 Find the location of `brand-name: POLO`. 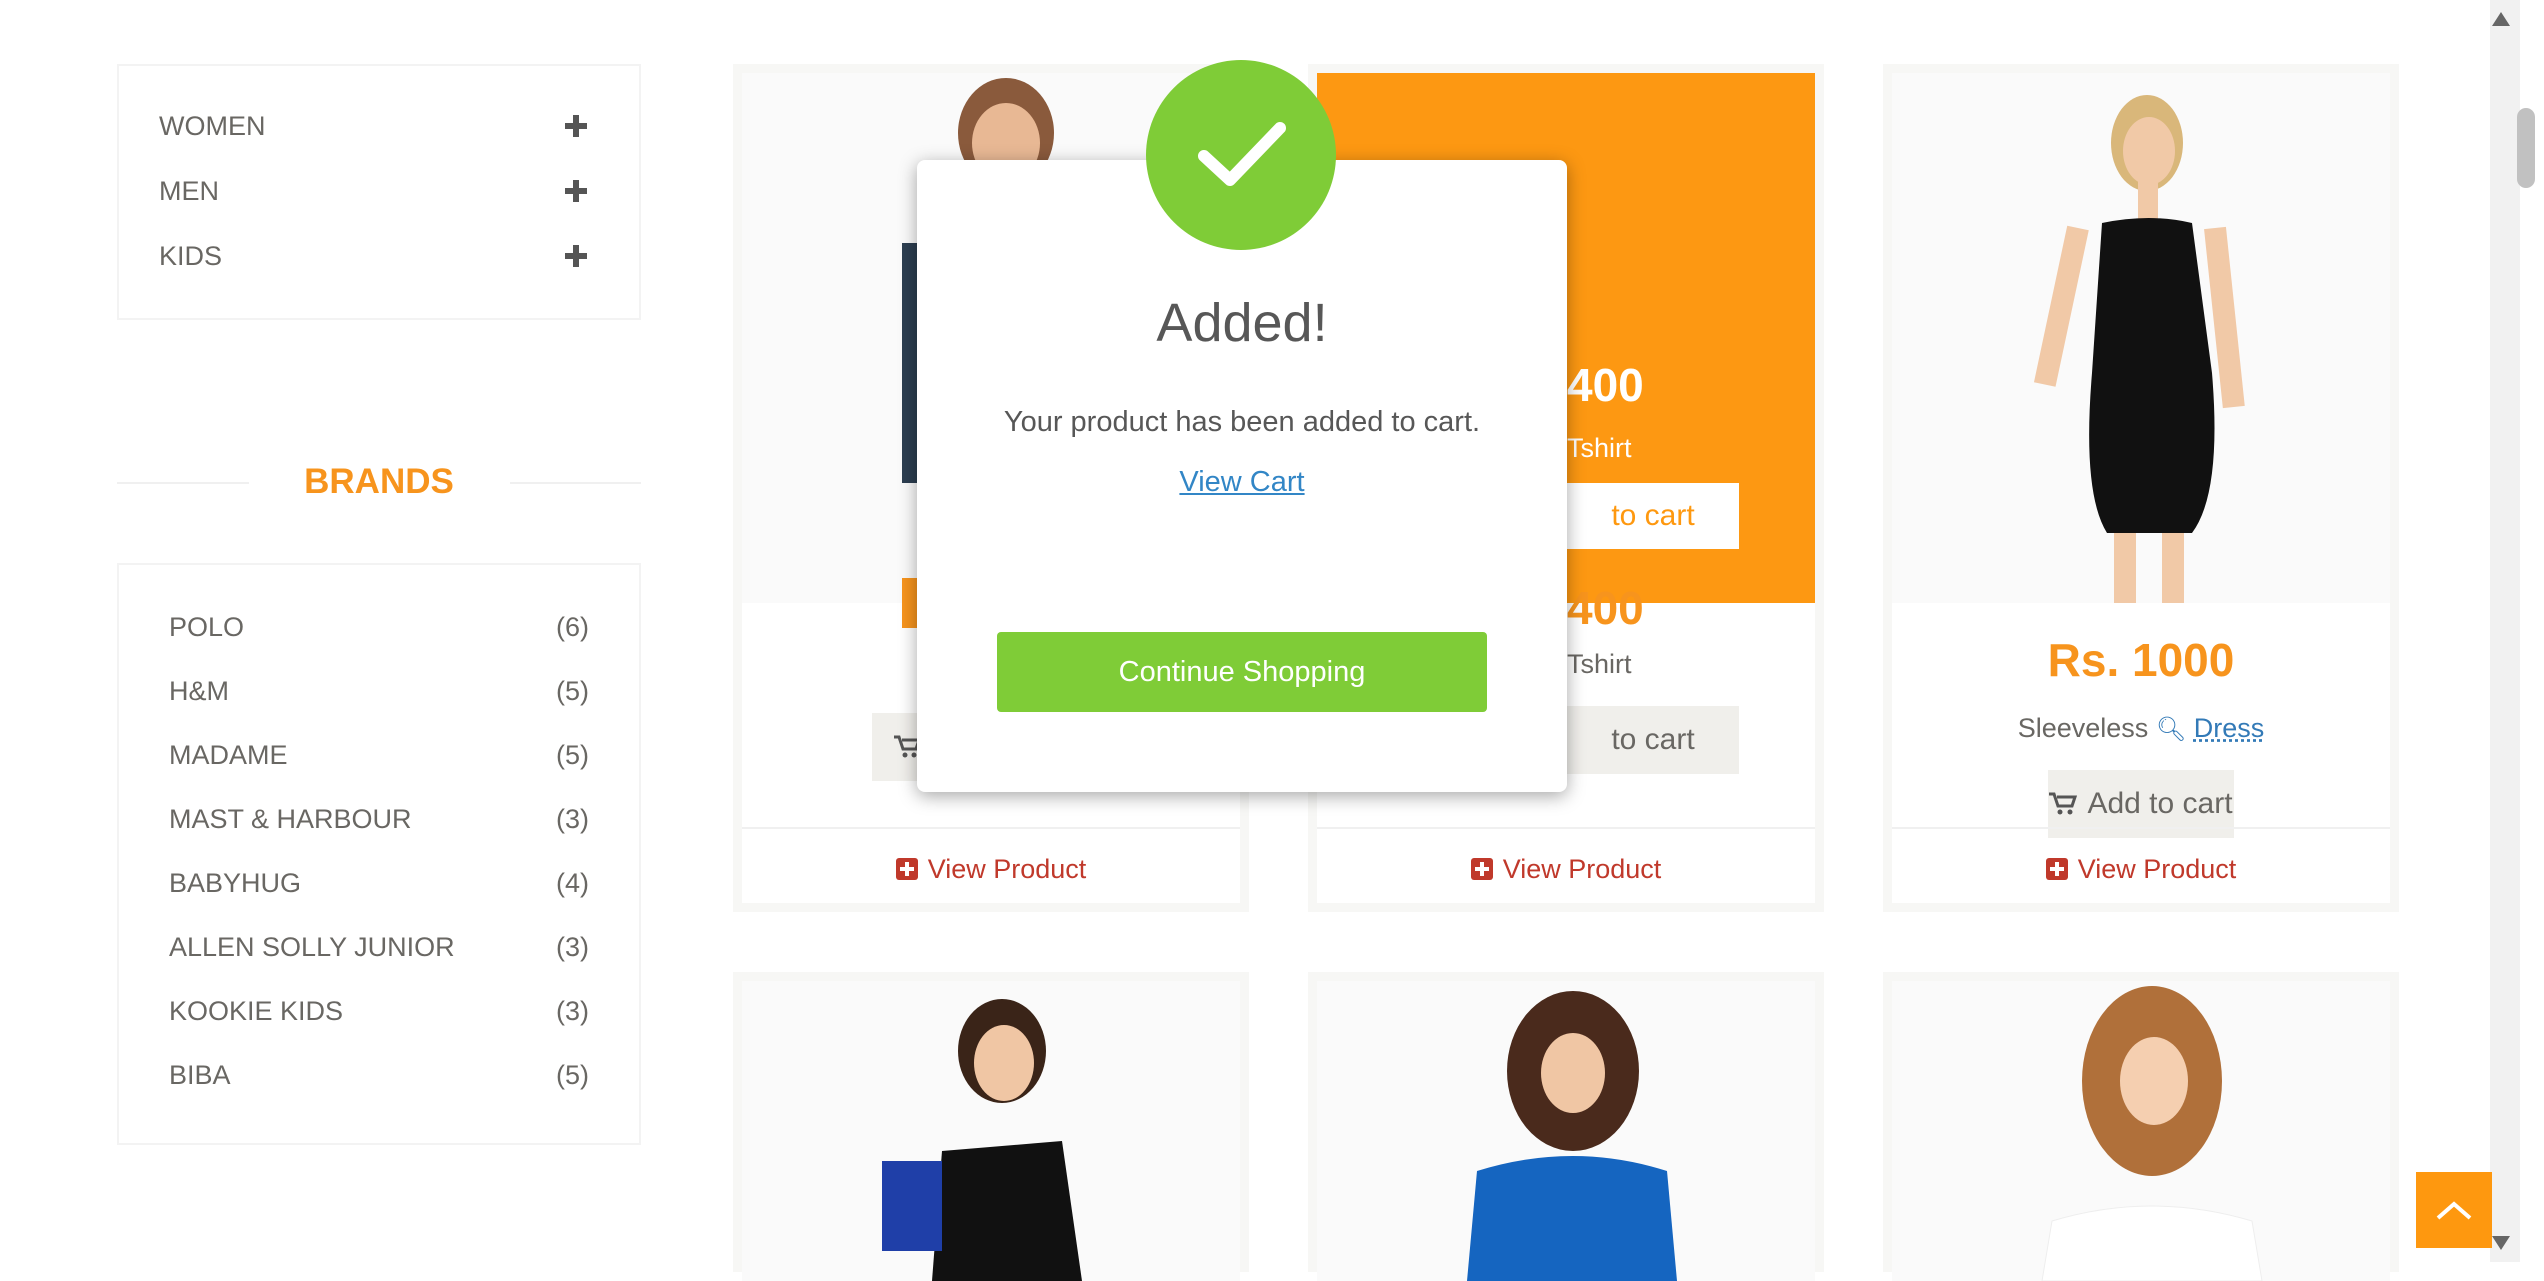

brand-name: POLO is located at coordinates (207, 626).